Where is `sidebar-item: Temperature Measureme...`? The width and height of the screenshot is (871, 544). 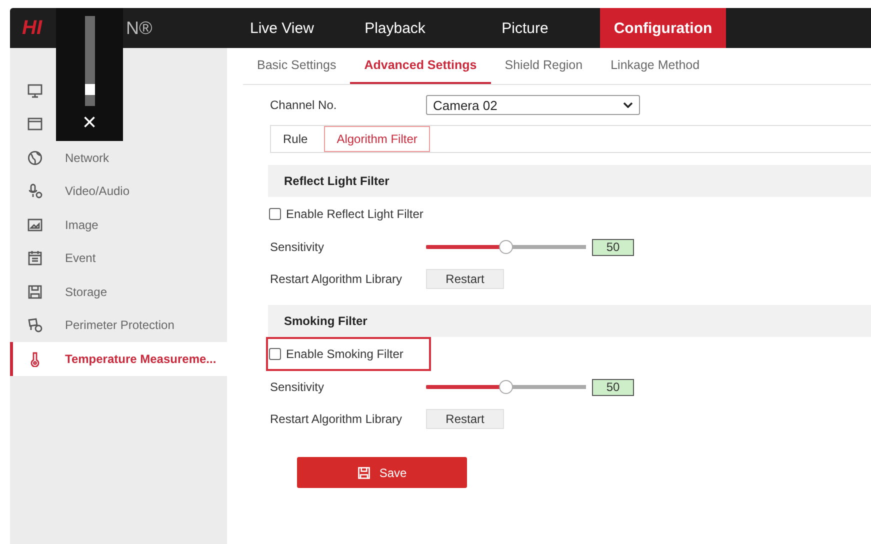 sidebar-item: Temperature Measureme... is located at coordinates (118, 359).